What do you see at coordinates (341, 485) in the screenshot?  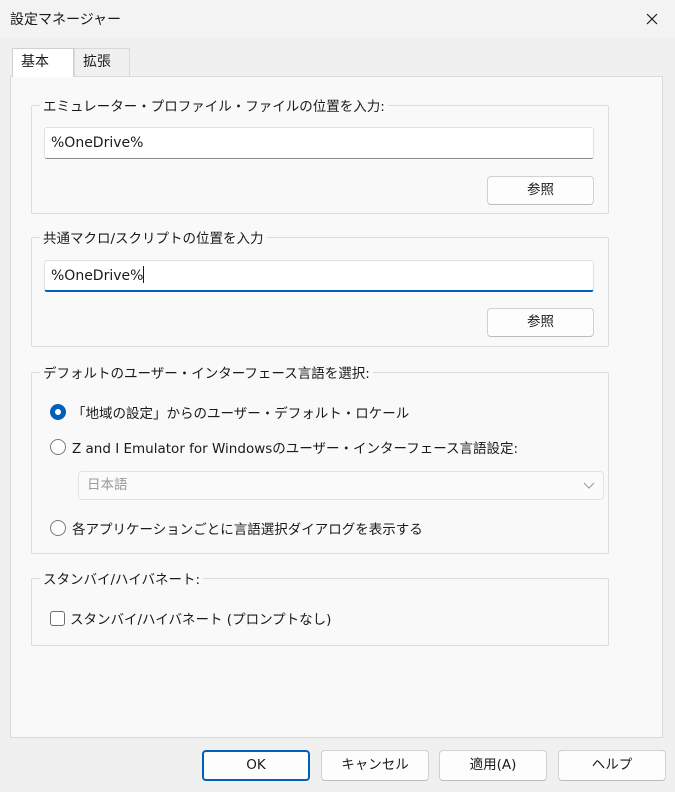 I see `language-select: 日本語` at bounding box center [341, 485].